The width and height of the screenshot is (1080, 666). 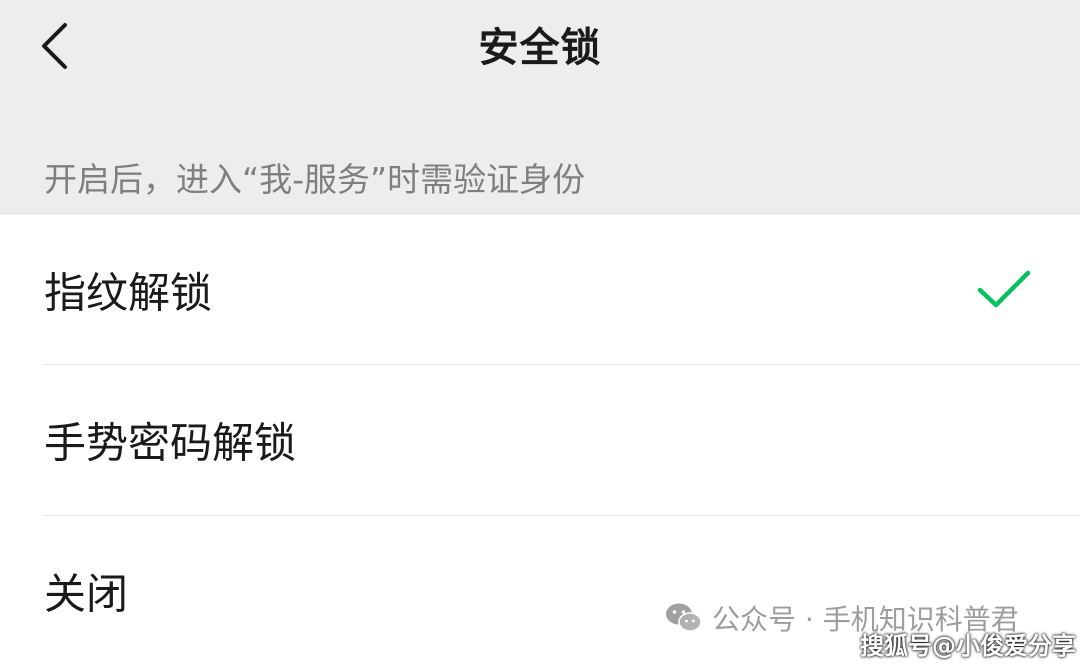 What do you see at coordinates (968, 646) in the screenshot?
I see `source-stamp: 搜狐号@小俊爱分享` at bounding box center [968, 646].